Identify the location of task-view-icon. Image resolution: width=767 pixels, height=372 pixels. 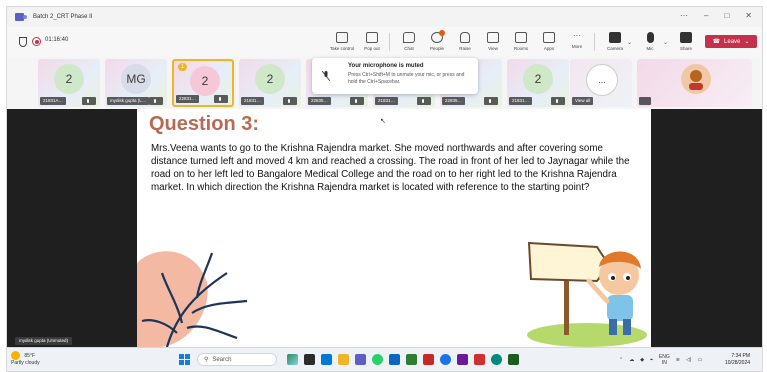
(309, 359).